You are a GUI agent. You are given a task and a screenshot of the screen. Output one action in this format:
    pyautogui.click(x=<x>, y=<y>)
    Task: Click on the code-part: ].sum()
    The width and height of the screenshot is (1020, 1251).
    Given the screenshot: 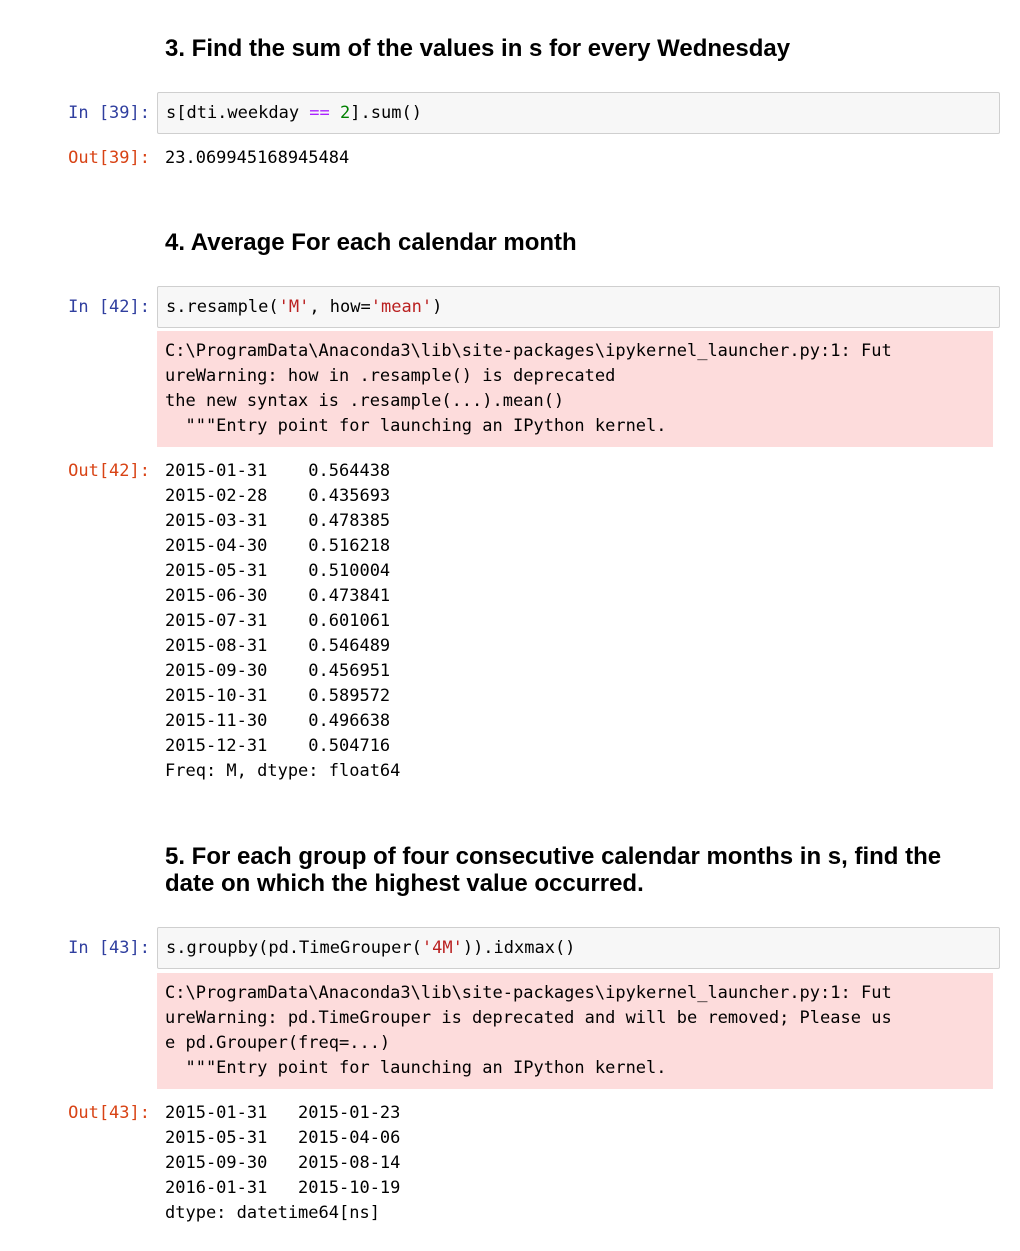 What is the action you would take?
    pyautogui.click(x=386, y=113)
    